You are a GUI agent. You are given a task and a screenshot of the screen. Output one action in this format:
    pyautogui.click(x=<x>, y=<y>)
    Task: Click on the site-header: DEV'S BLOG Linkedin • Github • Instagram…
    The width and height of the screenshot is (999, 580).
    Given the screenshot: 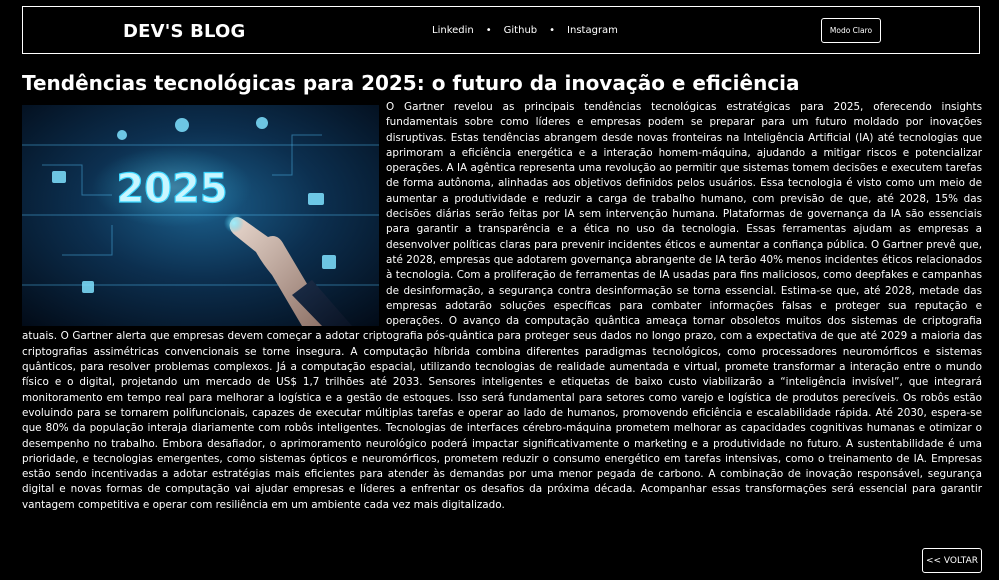 What is the action you would take?
    pyautogui.click(x=501, y=30)
    